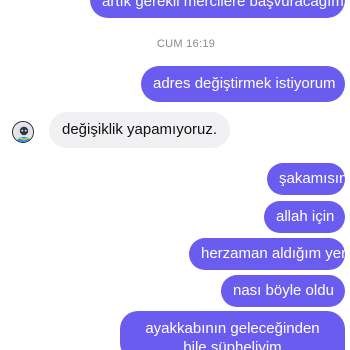 The width and height of the screenshot is (350, 350). Describe the element at coordinates (232, 335) in the screenshot. I see `message-text: ayakkabının geleceğinden bile şüpheliyim` at that location.